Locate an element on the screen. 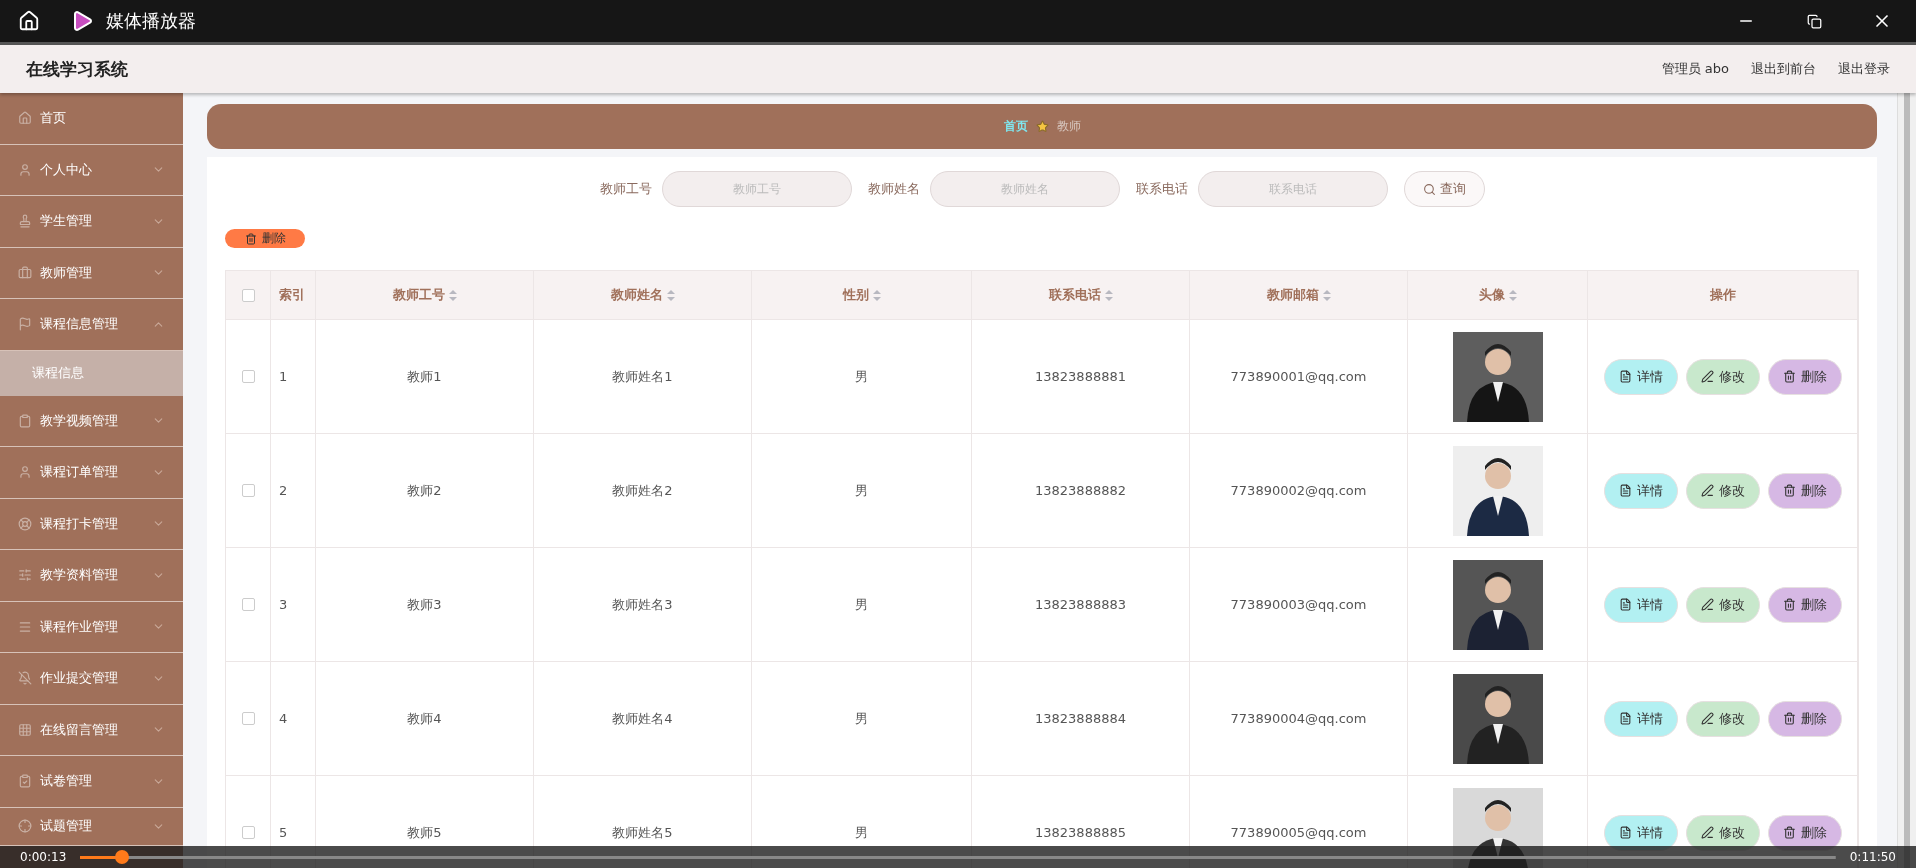 This screenshot has width=1916, height=868. sidebar-item: 课程打卡管理 is located at coordinates (91, 524).